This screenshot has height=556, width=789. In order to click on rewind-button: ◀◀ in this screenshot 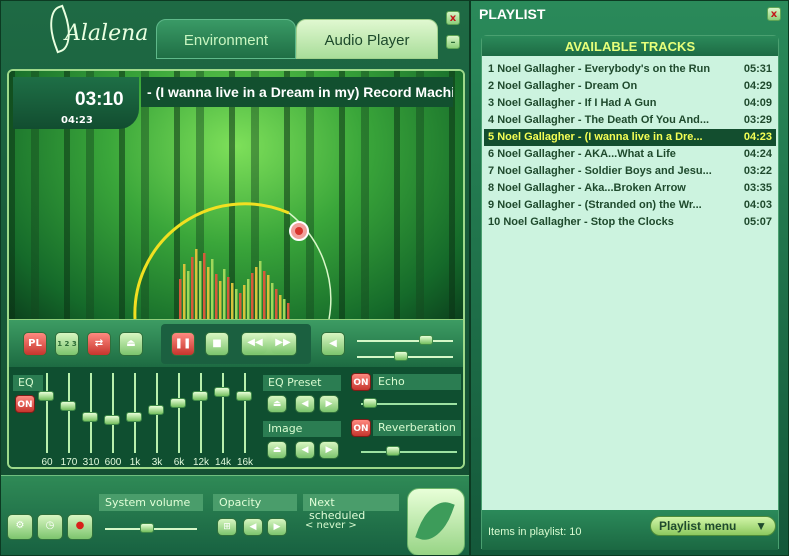, I will do `click(255, 344)`.